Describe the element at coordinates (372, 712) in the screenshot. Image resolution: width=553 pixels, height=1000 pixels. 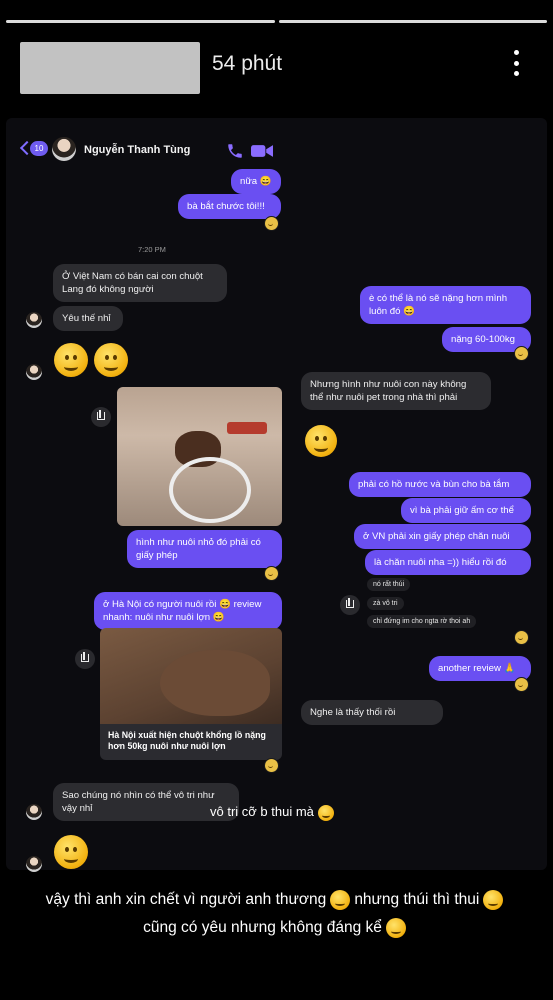
I see `message-bubble-received: Nghe là thấy thối rồi` at that location.